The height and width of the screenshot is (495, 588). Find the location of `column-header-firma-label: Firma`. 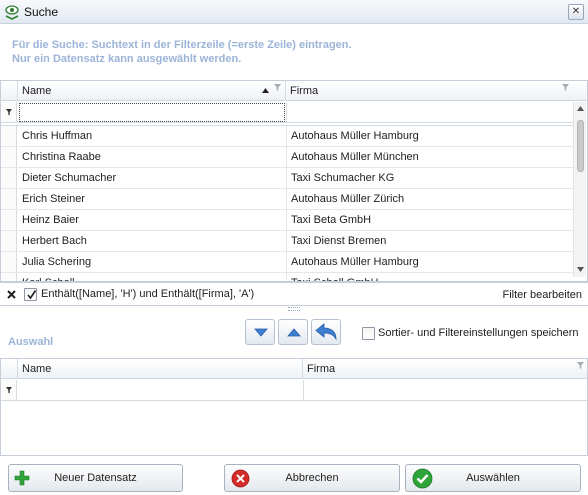

column-header-firma-label: Firma is located at coordinates (304, 91).